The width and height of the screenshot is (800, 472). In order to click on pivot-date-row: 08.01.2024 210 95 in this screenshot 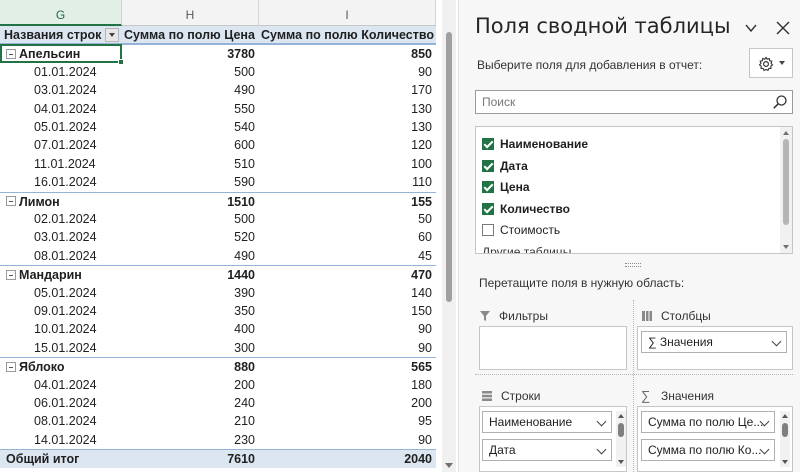, I will do `click(218, 421)`.